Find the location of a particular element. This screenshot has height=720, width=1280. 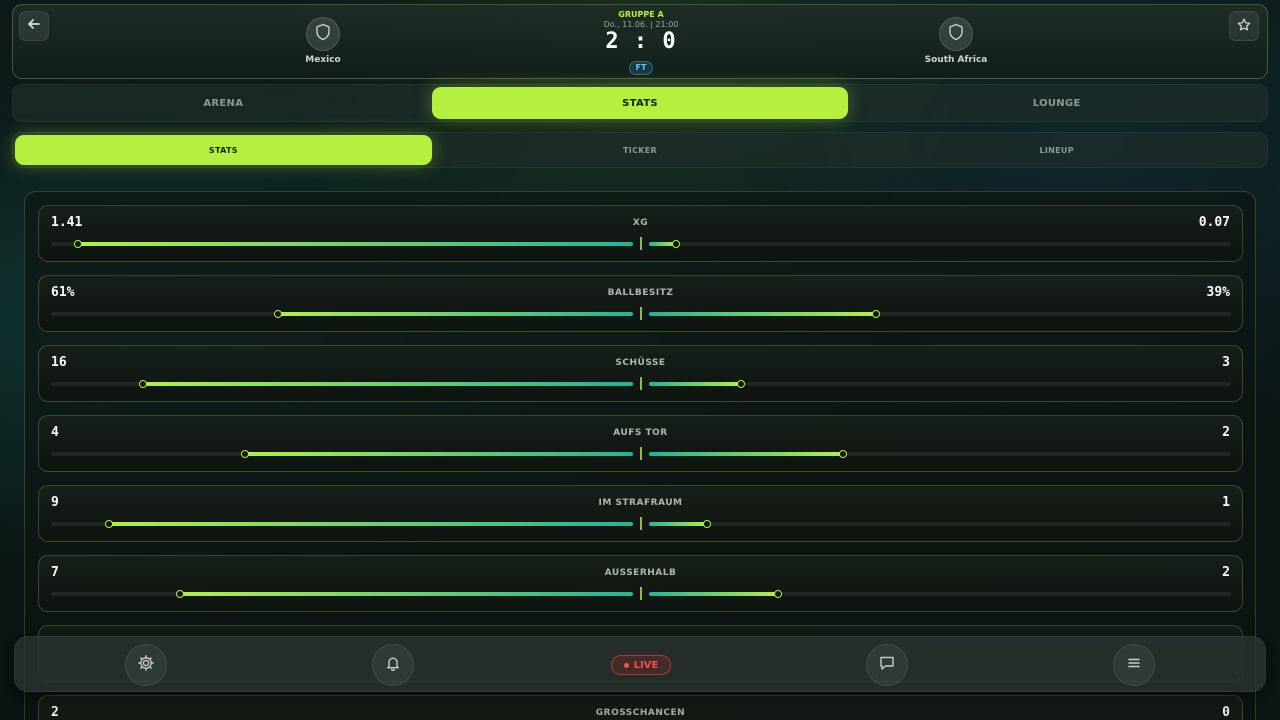

subtab-stats: STATS is located at coordinates (223, 150).